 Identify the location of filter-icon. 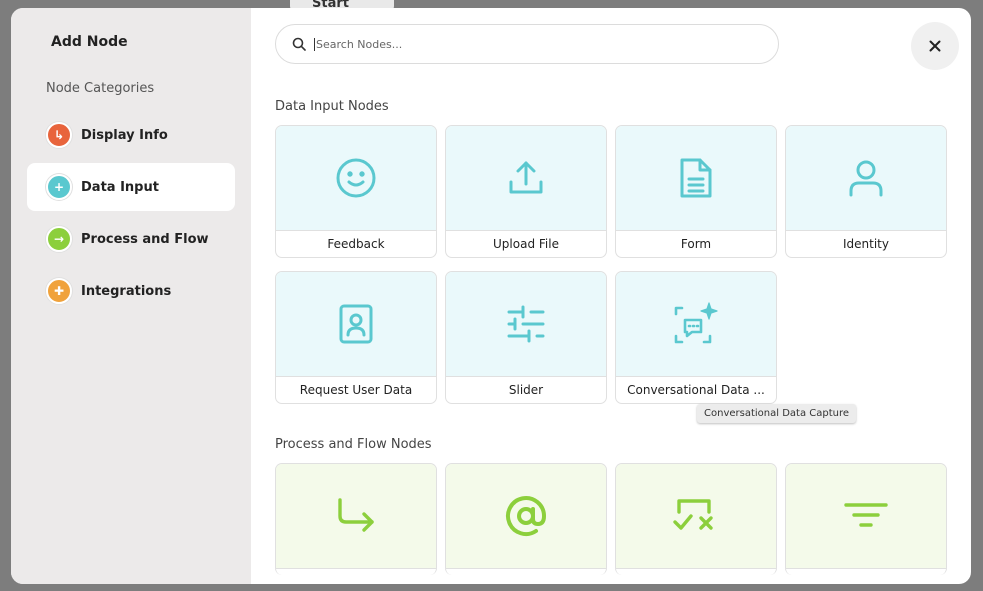
(866, 515).